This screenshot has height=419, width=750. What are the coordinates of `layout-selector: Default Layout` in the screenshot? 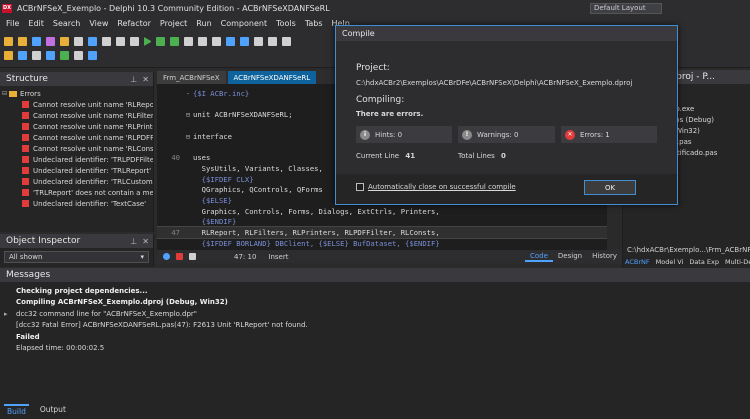 It's located at (626, 8).